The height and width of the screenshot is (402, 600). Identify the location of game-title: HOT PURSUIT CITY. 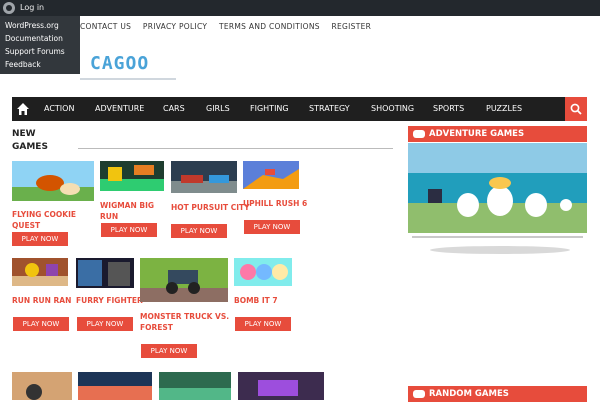
(211, 207).